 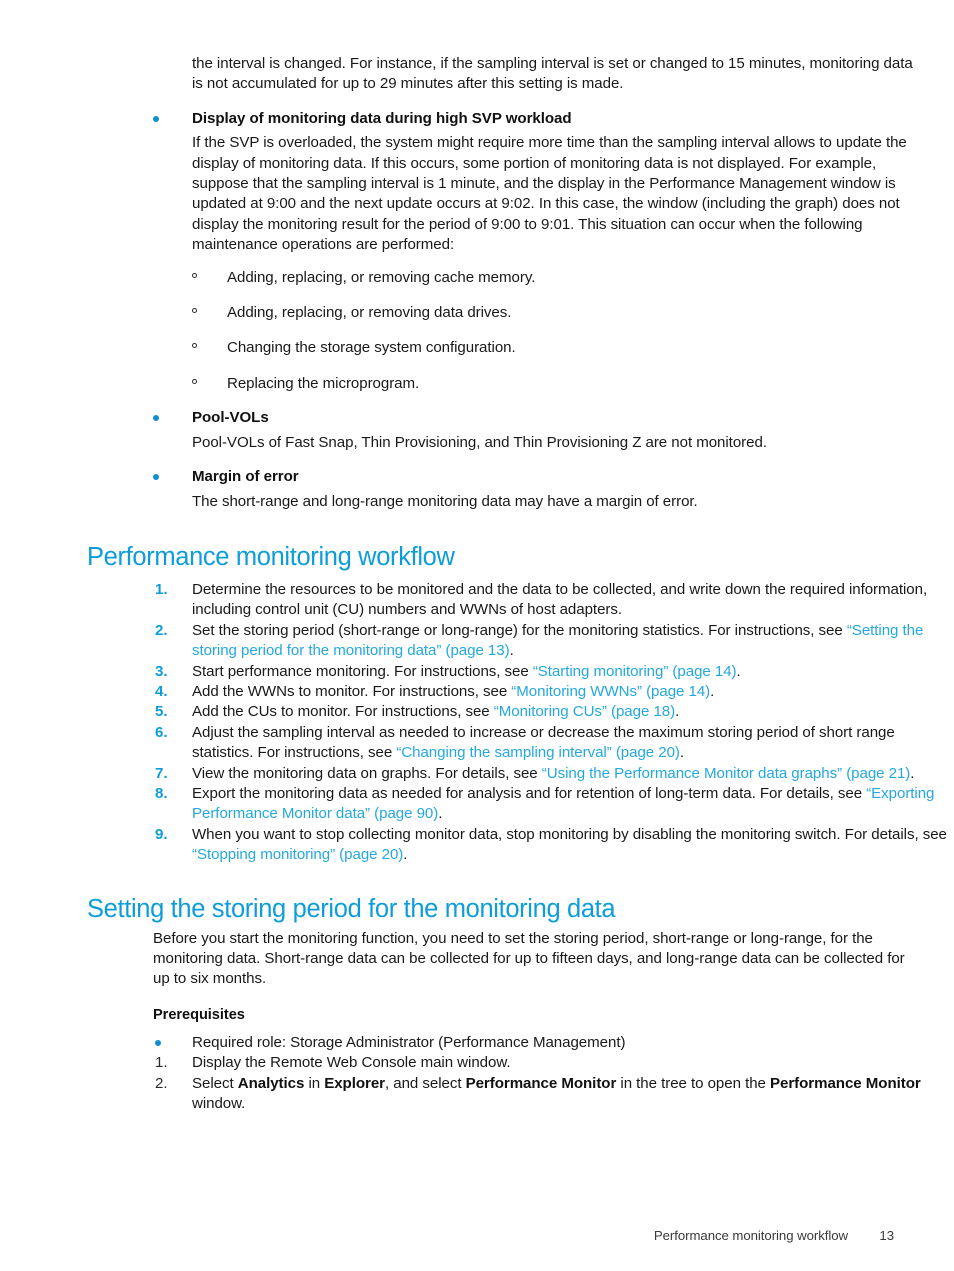 I want to click on list-item: Replacing the microprogram., so click(x=543, y=384).